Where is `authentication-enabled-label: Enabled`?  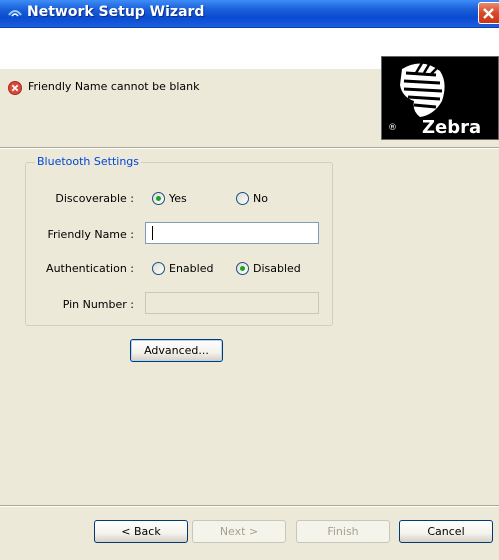 authentication-enabled-label: Enabled is located at coordinates (191, 268).